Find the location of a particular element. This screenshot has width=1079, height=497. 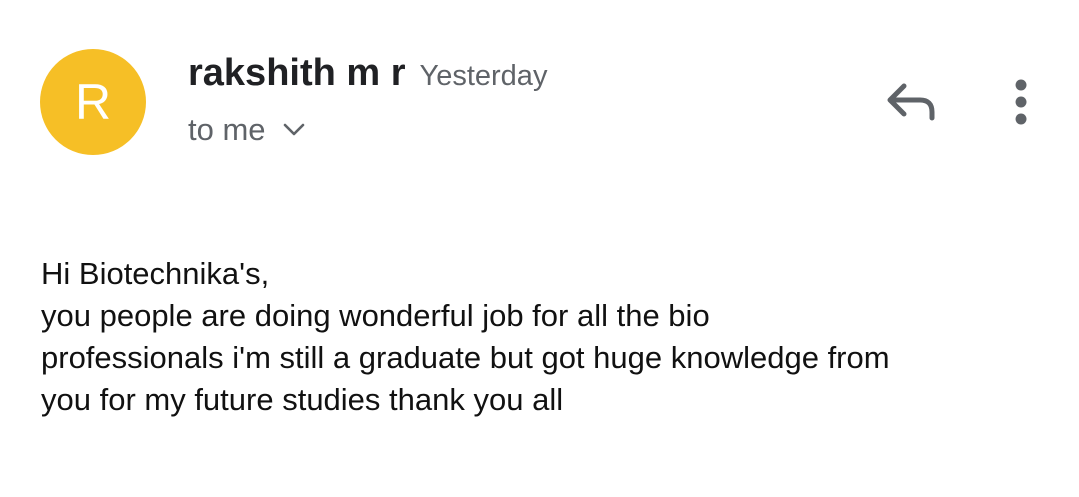

message-line: you for my future studies thank you all is located at coordinates (302, 399).